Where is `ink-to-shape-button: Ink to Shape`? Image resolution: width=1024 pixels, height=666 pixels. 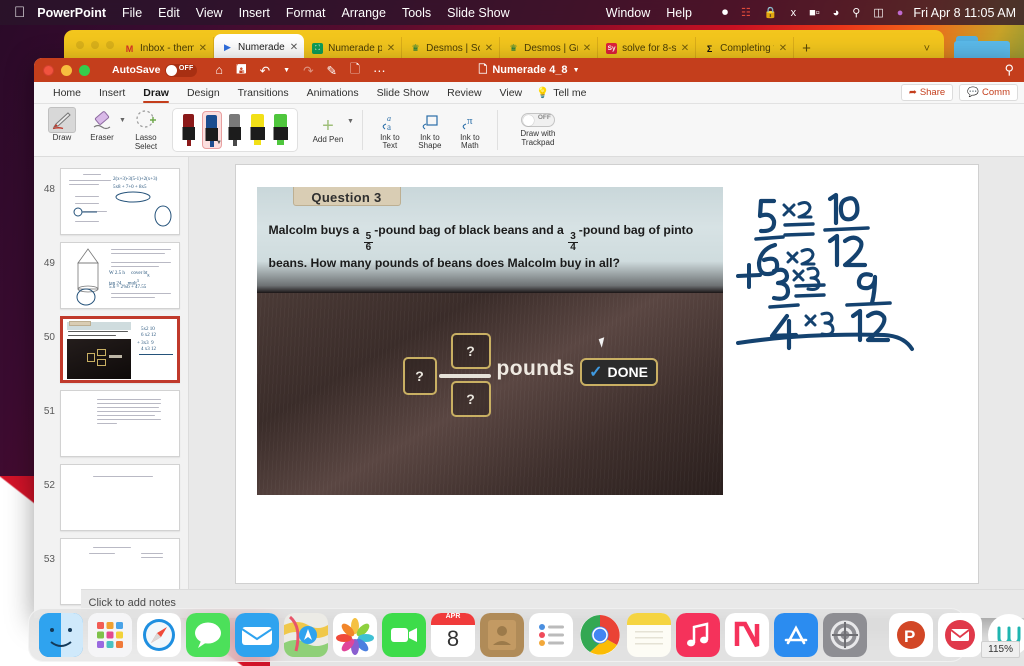 ink-to-shape-button: Ink to Shape is located at coordinates (430, 130).